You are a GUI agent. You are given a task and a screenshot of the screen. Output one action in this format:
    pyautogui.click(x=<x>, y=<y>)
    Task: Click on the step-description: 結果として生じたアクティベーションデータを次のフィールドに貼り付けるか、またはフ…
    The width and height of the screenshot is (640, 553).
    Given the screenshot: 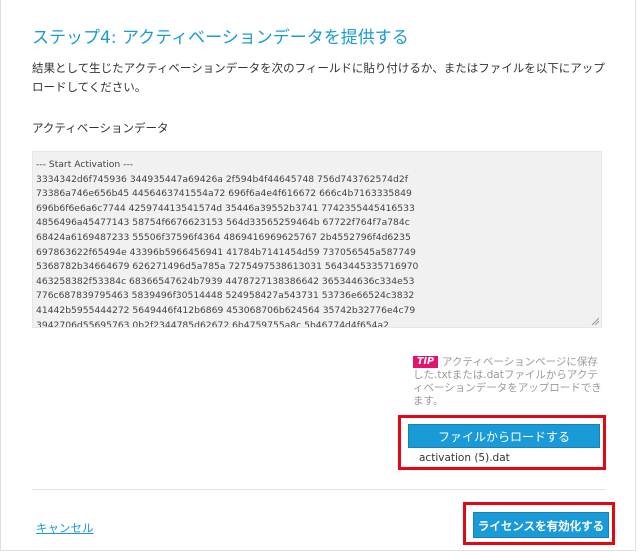 What is the action you would take?
    pyautogui.click(x=318, y=77)
    